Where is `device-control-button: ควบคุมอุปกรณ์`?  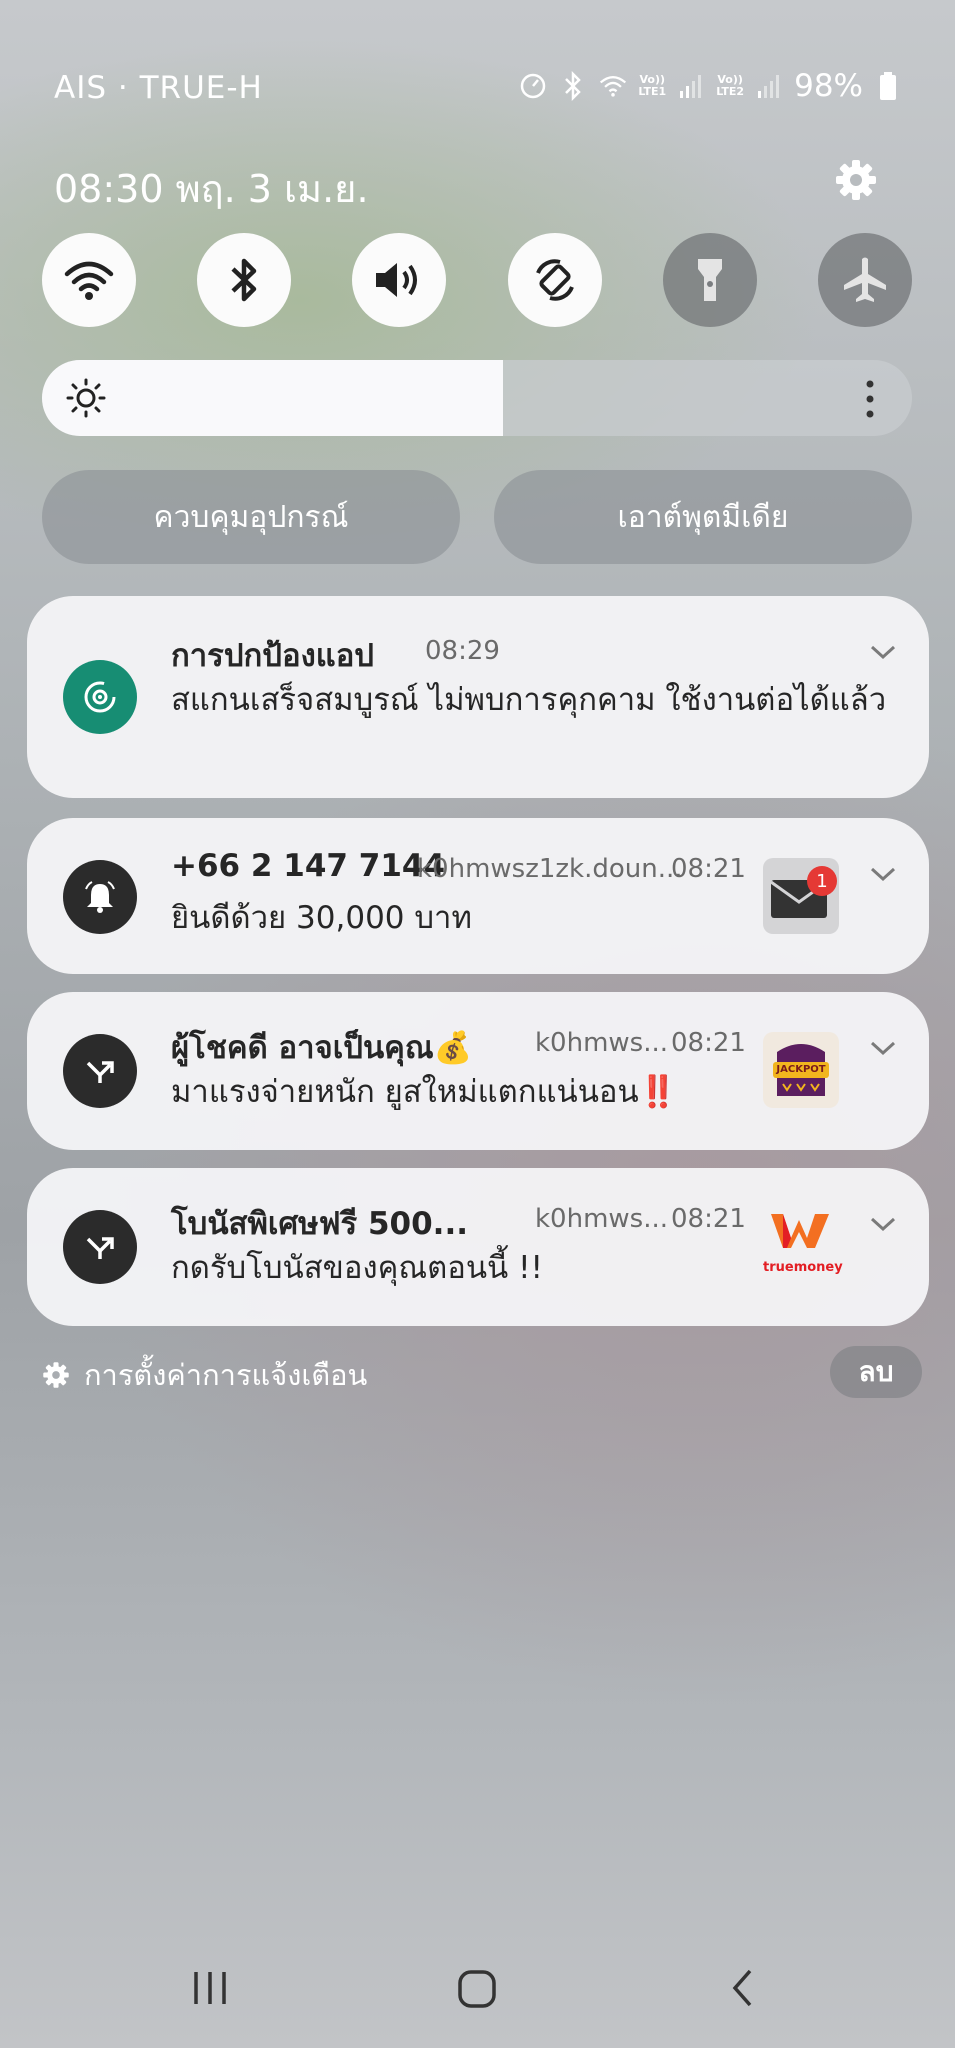 device-control-button: ควบคุมอุปกรณ์ is located at coordinates (251, 517).